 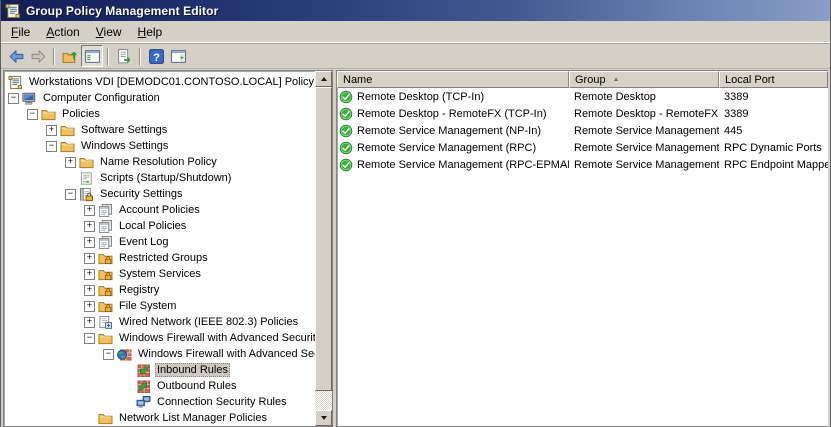 I want to click on rule-group-cell: Remote Service Management, so click(x=646, y=164).